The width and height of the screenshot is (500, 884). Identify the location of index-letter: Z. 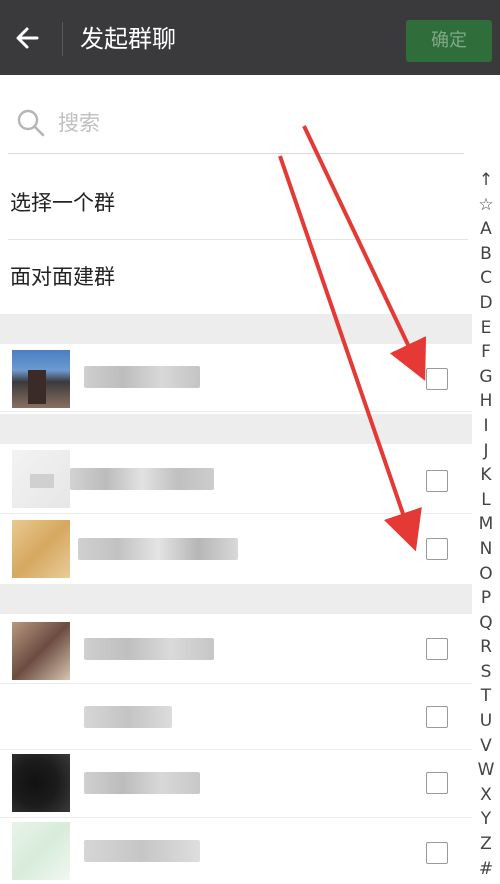
(486, 844).